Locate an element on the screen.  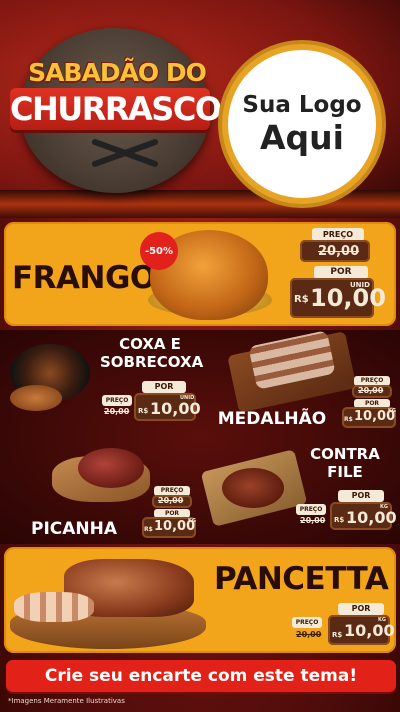
pancetta-name: PANCETTA is located at coordinates (301, 579).